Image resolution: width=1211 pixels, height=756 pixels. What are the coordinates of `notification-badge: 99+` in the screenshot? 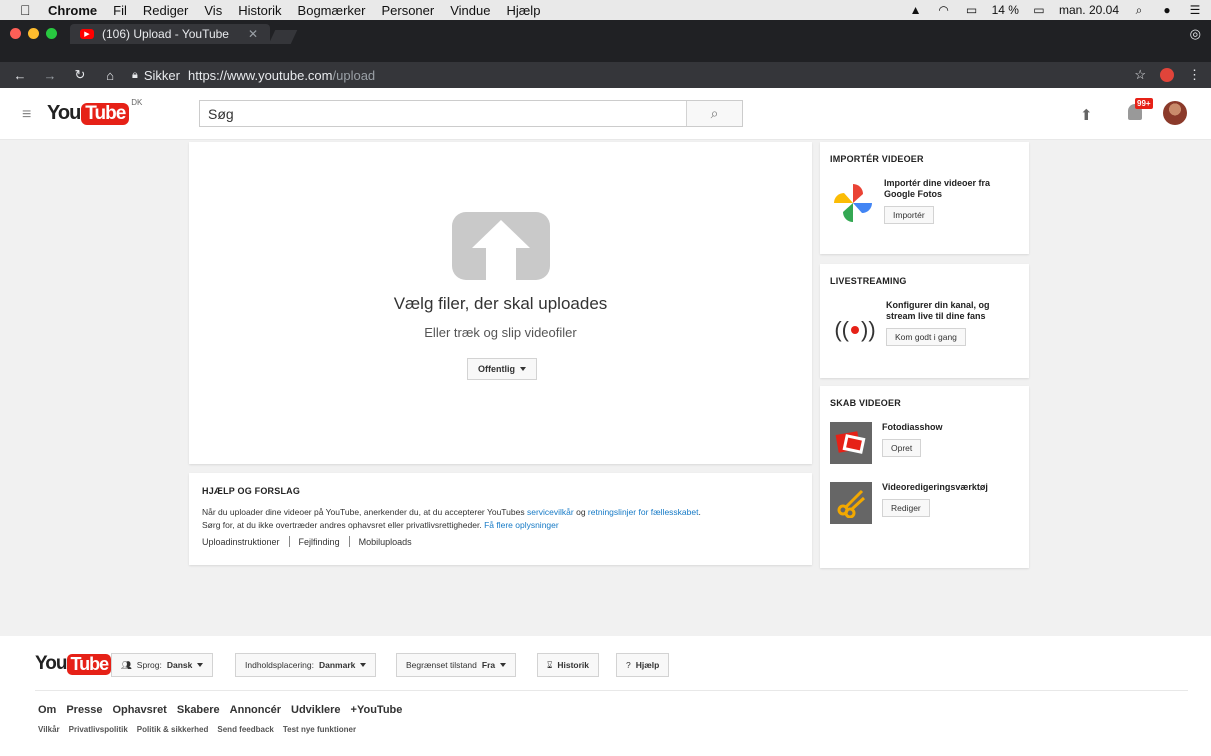 It's located at (1144, 103).